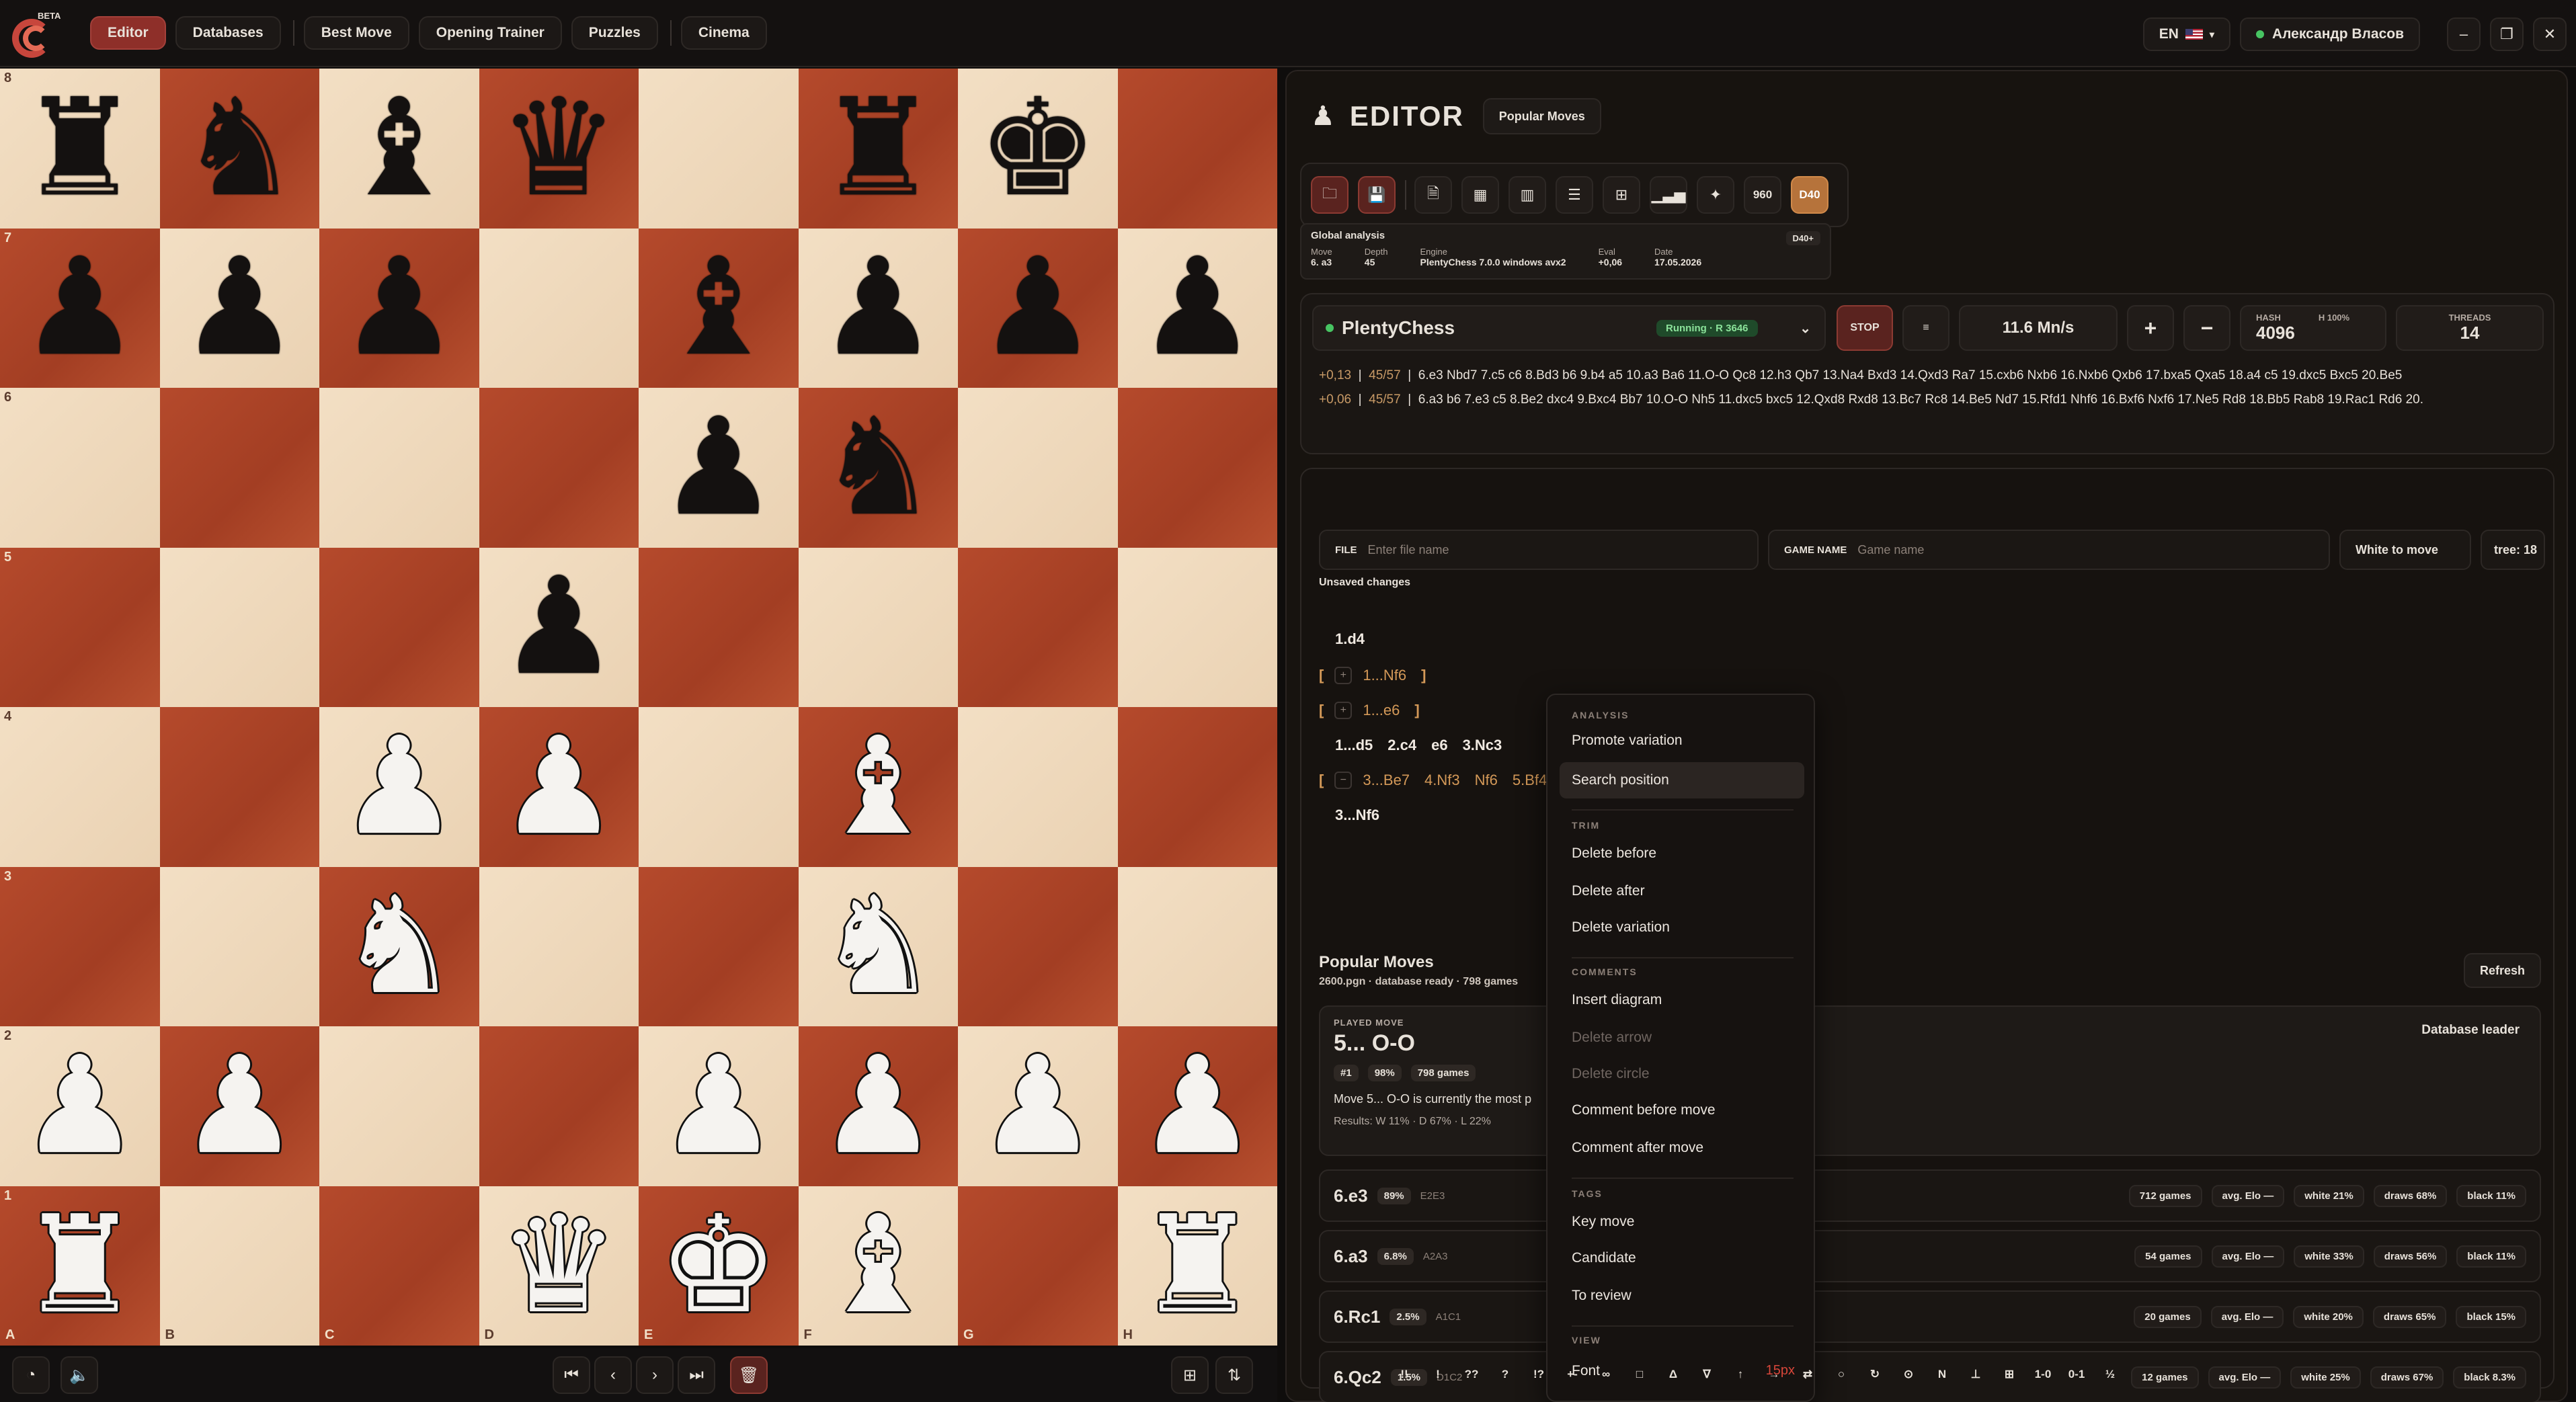 The height and width of the screenshot is (1402, 2576). Describe the element at coordinates (1197, 468) in the screenshot. I see `square-h6` at that location.